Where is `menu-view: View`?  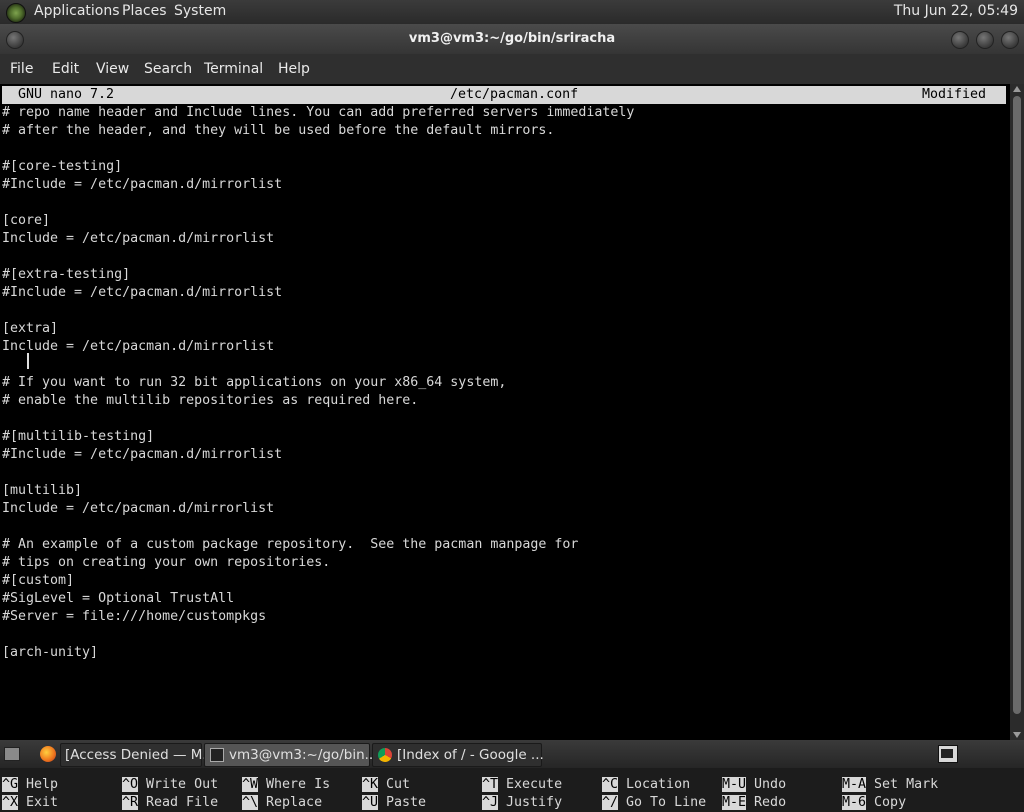
menu-view: View is located at coordinates (112, 69).